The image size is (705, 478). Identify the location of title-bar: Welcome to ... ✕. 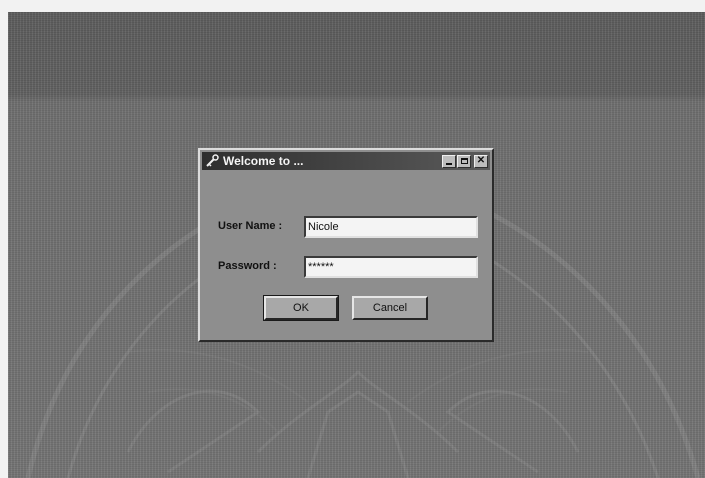
(346, 161).